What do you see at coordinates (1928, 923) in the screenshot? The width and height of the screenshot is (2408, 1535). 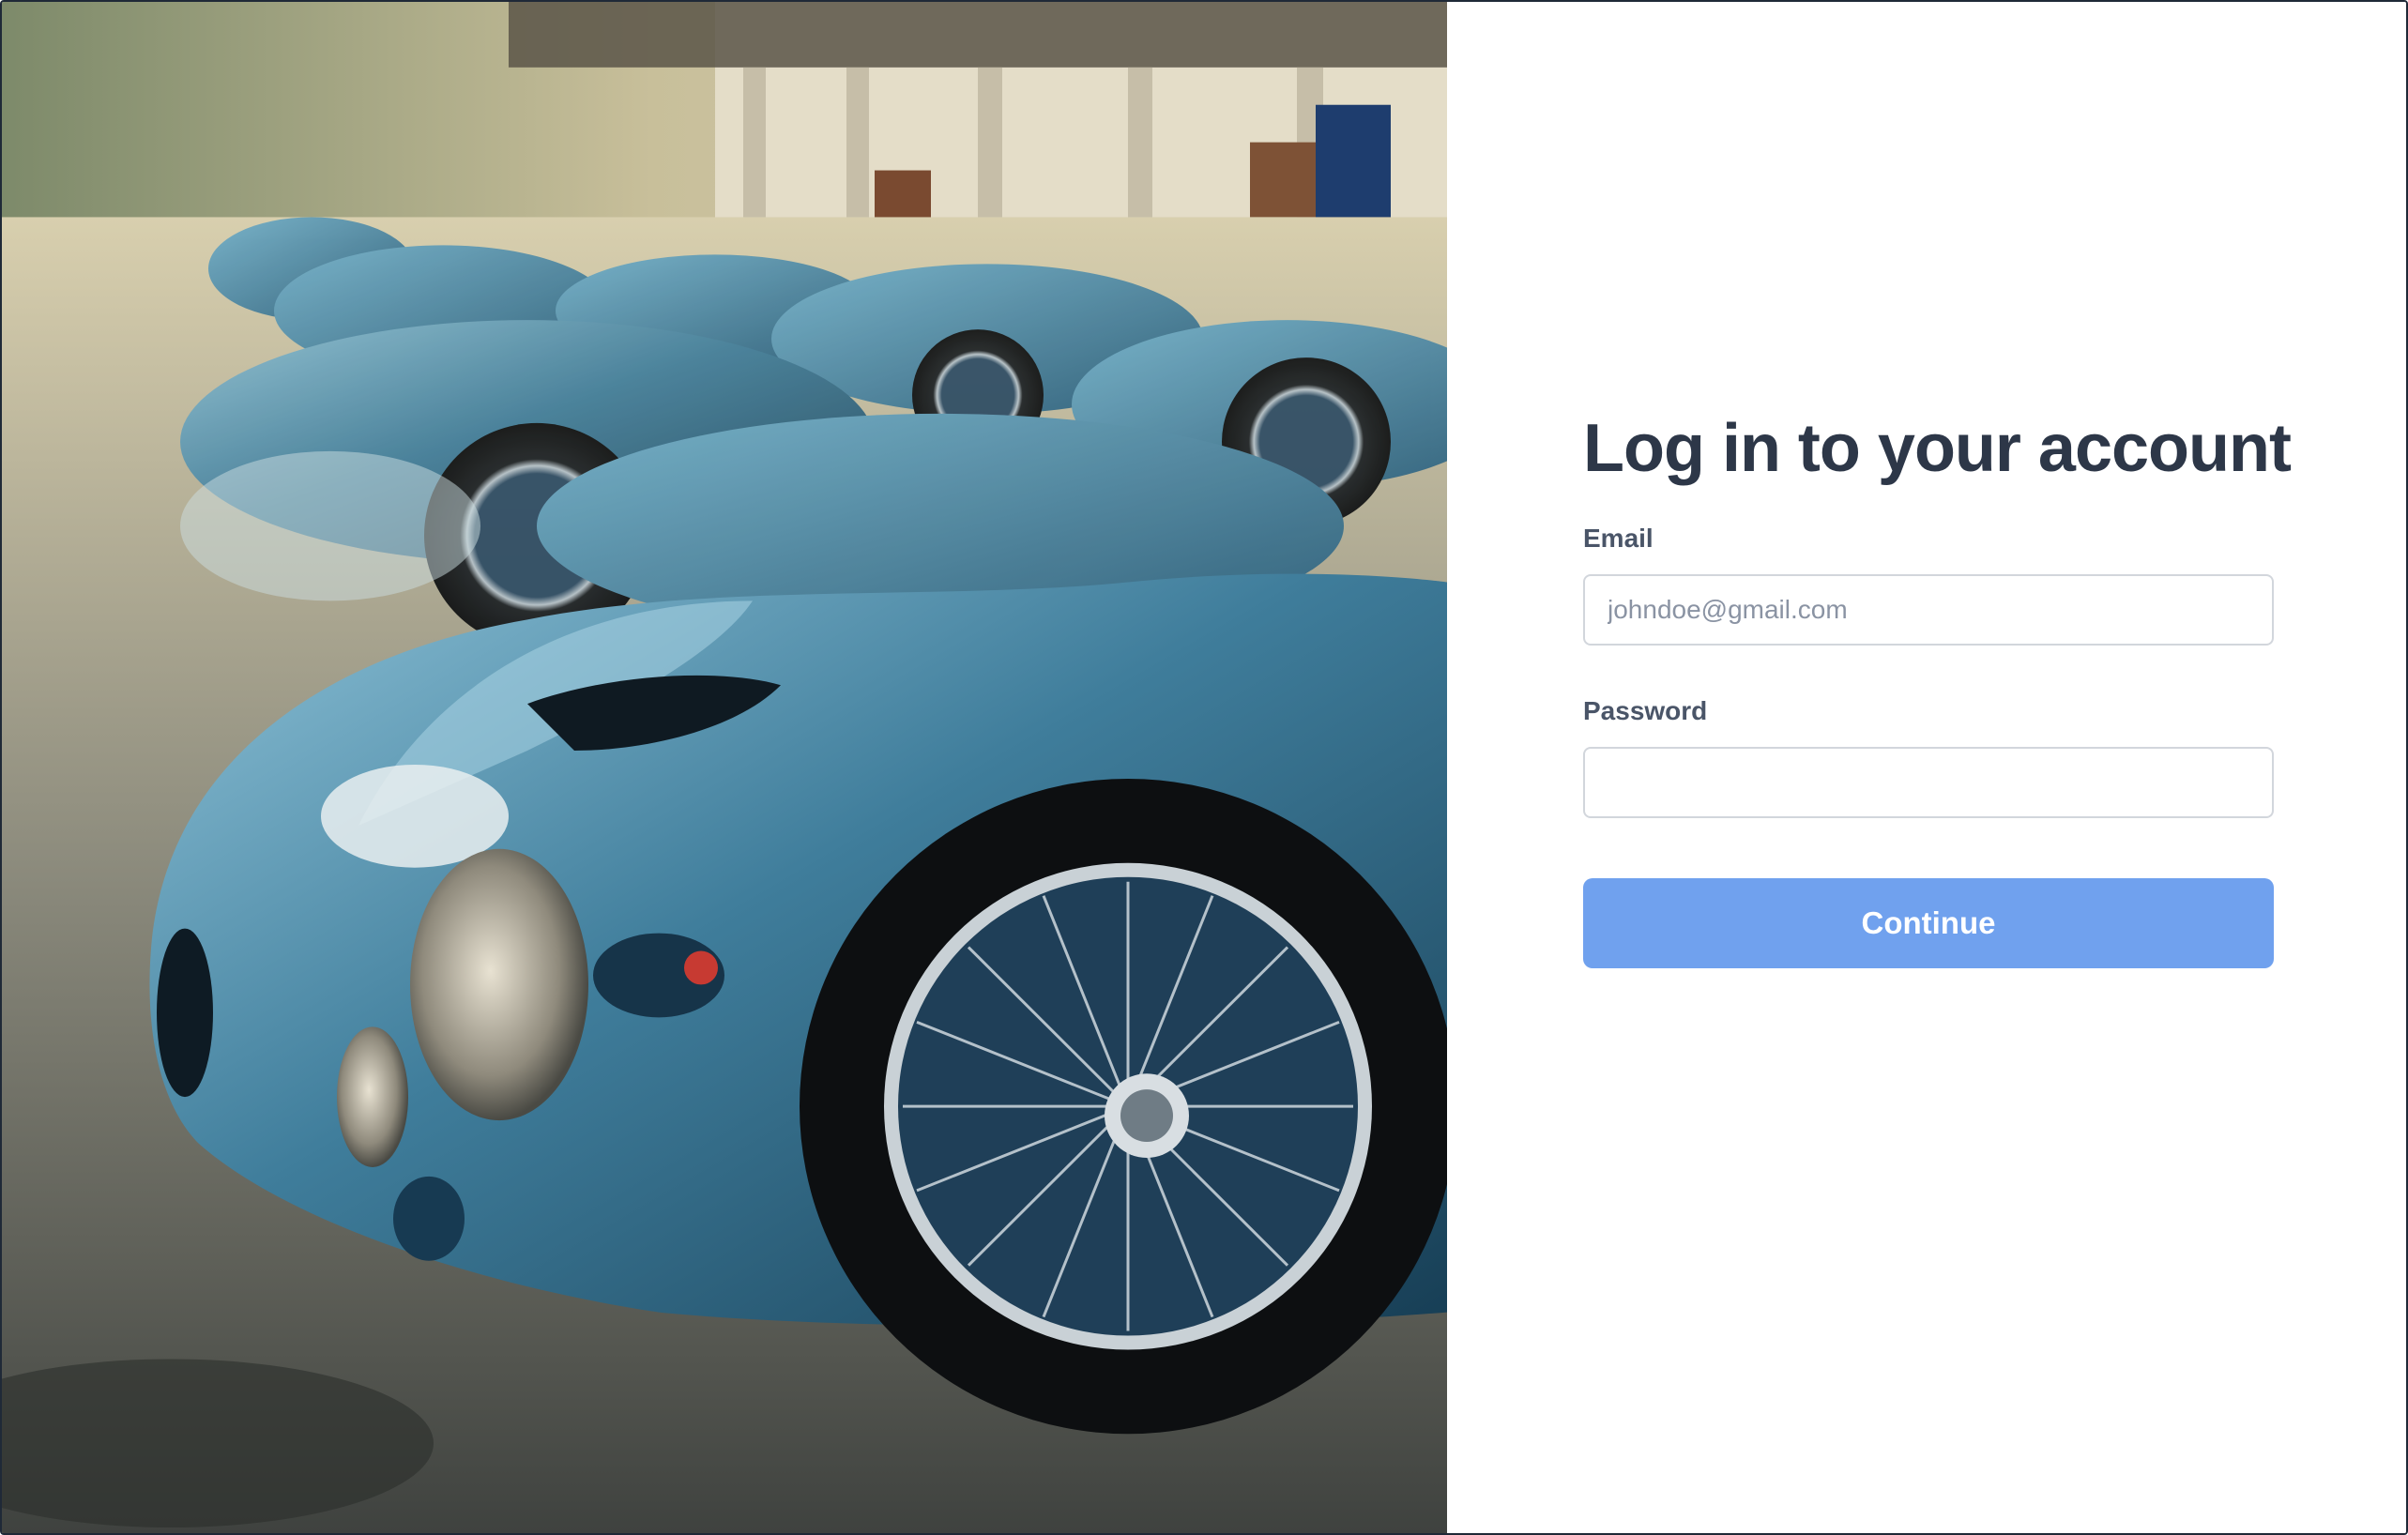 I see `continue-button: Continue` at bounding box center [1928, 923].